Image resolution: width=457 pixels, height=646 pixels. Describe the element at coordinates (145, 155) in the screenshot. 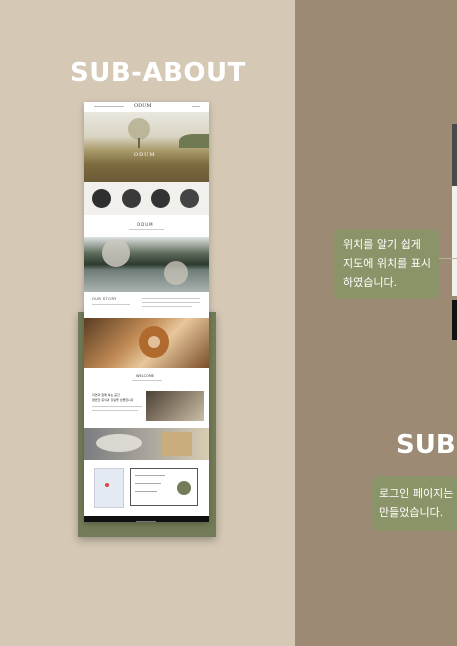

I see `mockup-hero-text: ODUM` at that location.